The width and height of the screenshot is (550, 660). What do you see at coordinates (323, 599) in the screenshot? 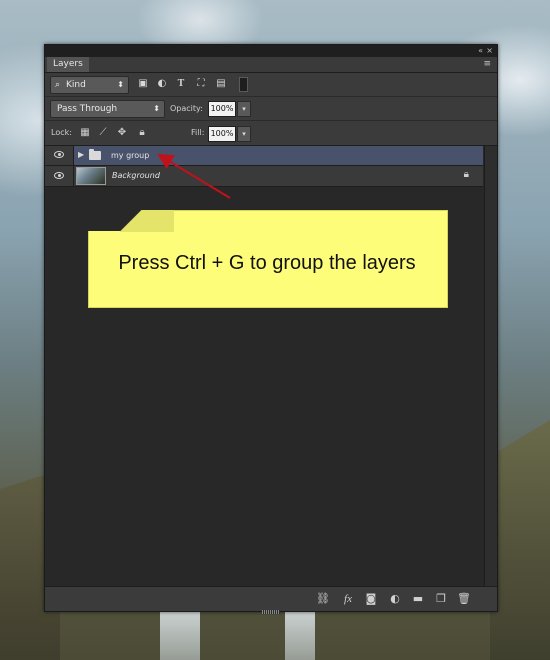
I see `link-icon: ⛓` at bounding box center [323, 599].